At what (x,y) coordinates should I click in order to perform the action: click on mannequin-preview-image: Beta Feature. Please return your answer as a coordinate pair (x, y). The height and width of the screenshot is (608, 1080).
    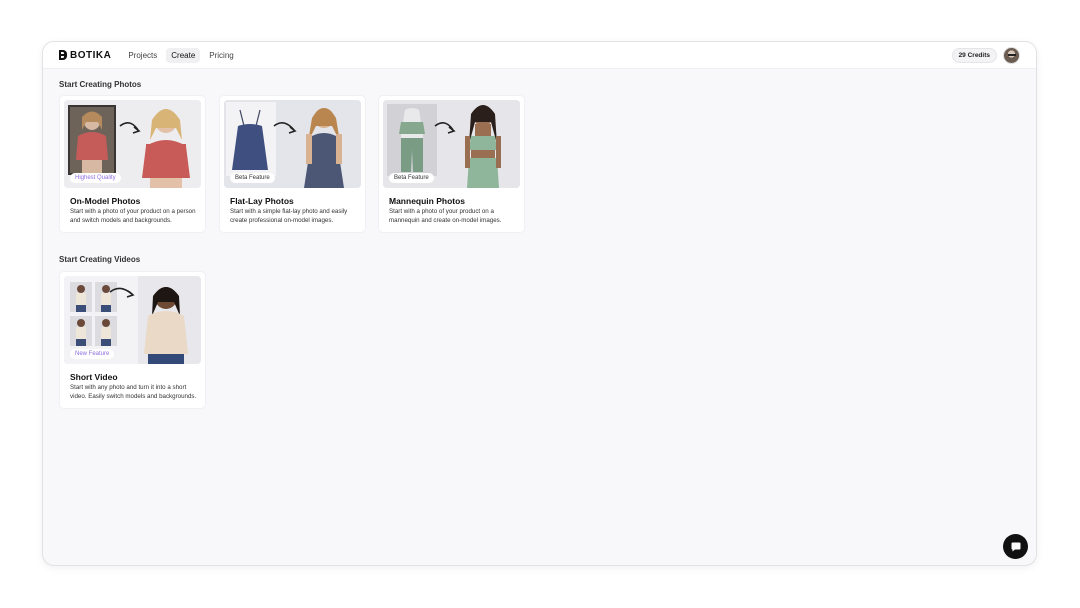
    Looking at the image, I should click on (451, 144).